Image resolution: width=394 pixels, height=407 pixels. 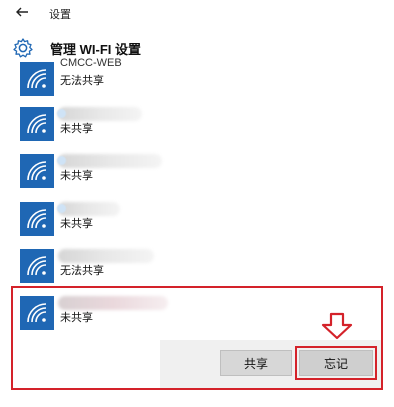 I want to click on title-bar: 设置, so click(x=197, y=13).